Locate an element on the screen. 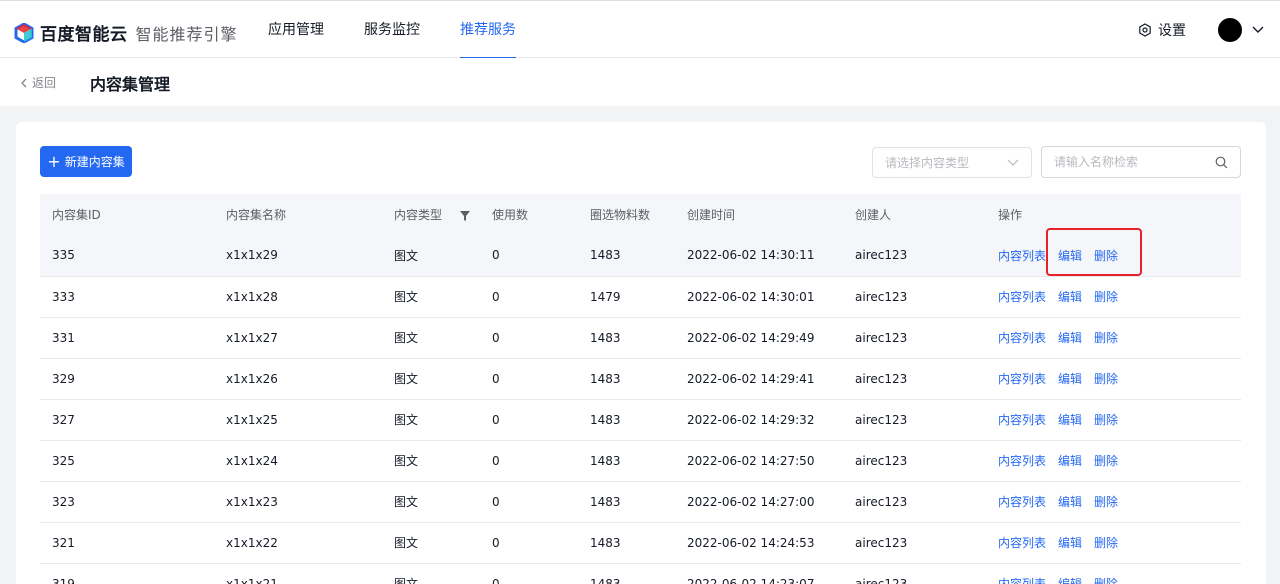 Image resolution: width=1280 pixels, height=584 pixels. filter-icon is located at coordinates (464, 215).